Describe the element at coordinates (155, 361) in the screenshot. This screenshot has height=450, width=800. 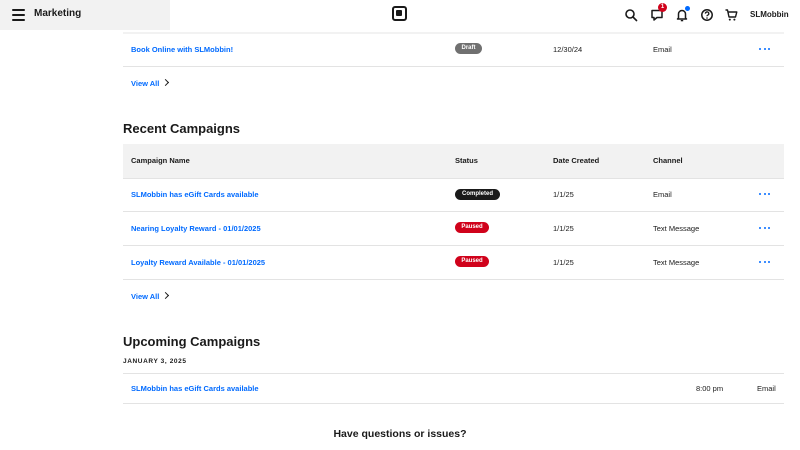
I see `date-heading: JANUARY 3, 2025` at that location.